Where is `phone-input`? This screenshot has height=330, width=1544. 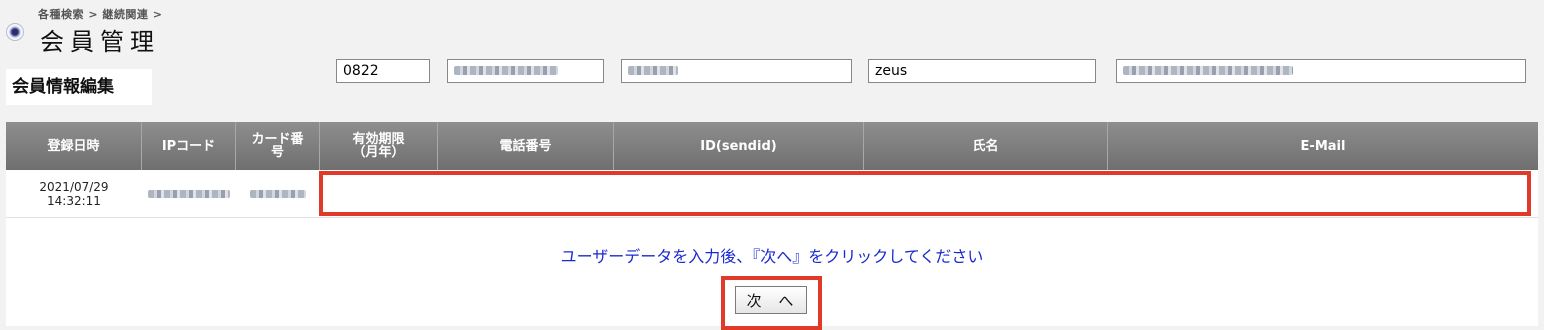 phone-input is located at coordinates (525, 71).